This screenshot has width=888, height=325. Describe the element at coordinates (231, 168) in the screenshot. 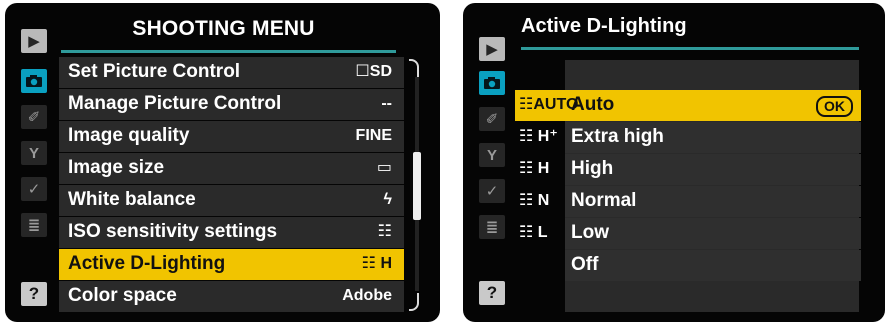

I see `menu-item-image-size: Image size ▭` at that location.